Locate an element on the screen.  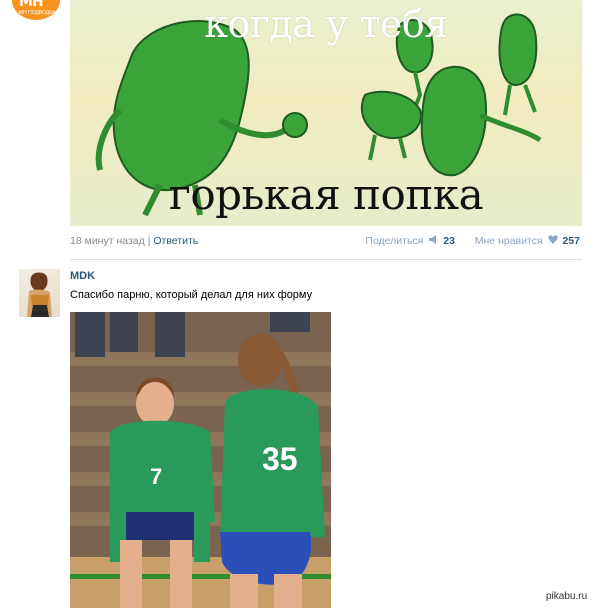
avatar-logo-text: MH is located at coordinates (31, 5).